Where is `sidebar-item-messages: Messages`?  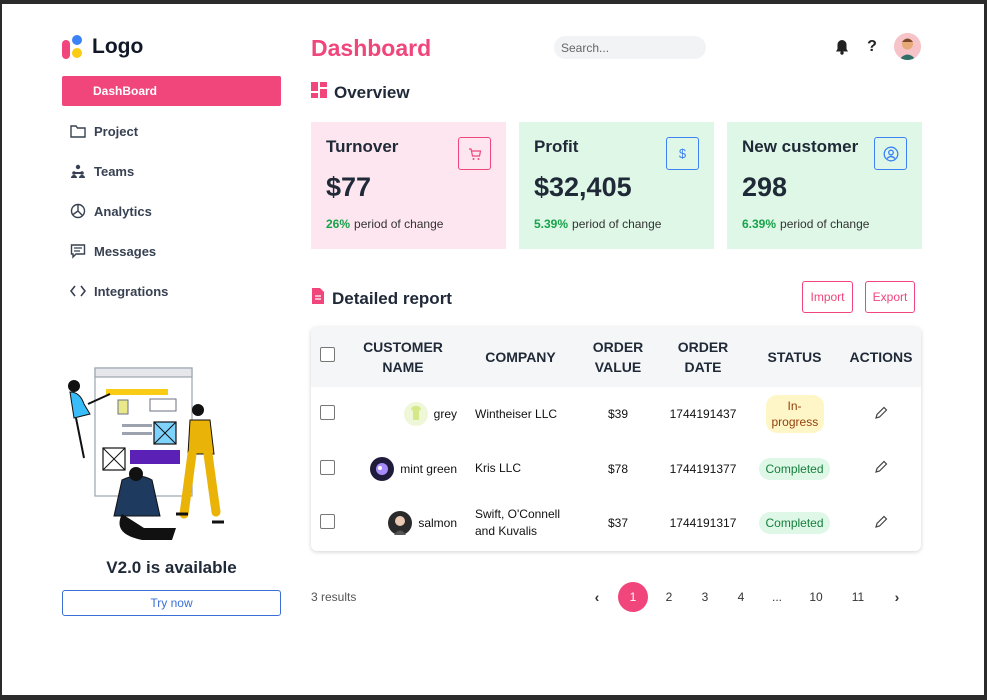 sidebar-item-messages: Messages is located at coordinates (171, 251).